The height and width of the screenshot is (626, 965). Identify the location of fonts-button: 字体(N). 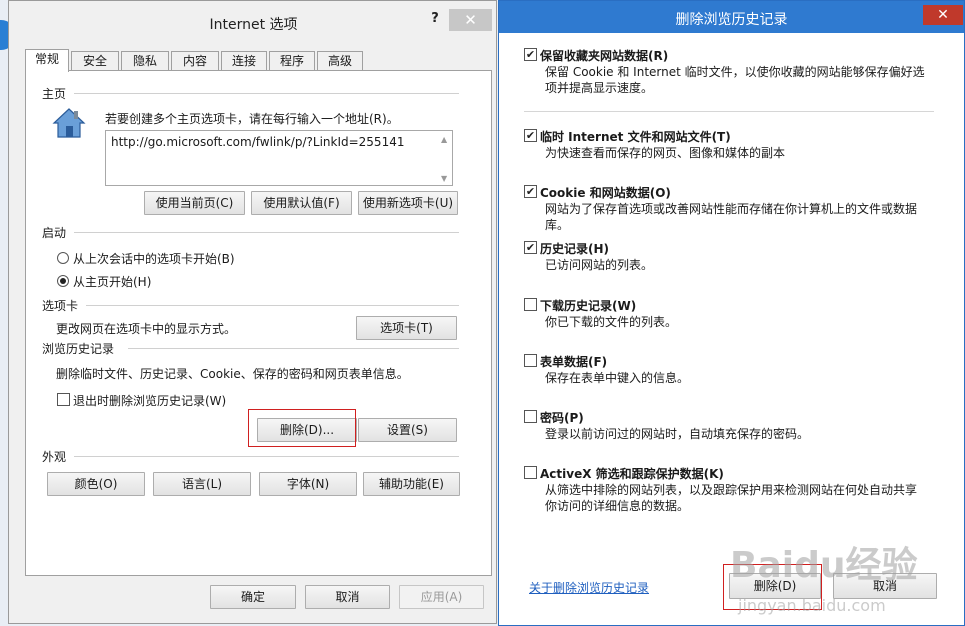
(308, 484).